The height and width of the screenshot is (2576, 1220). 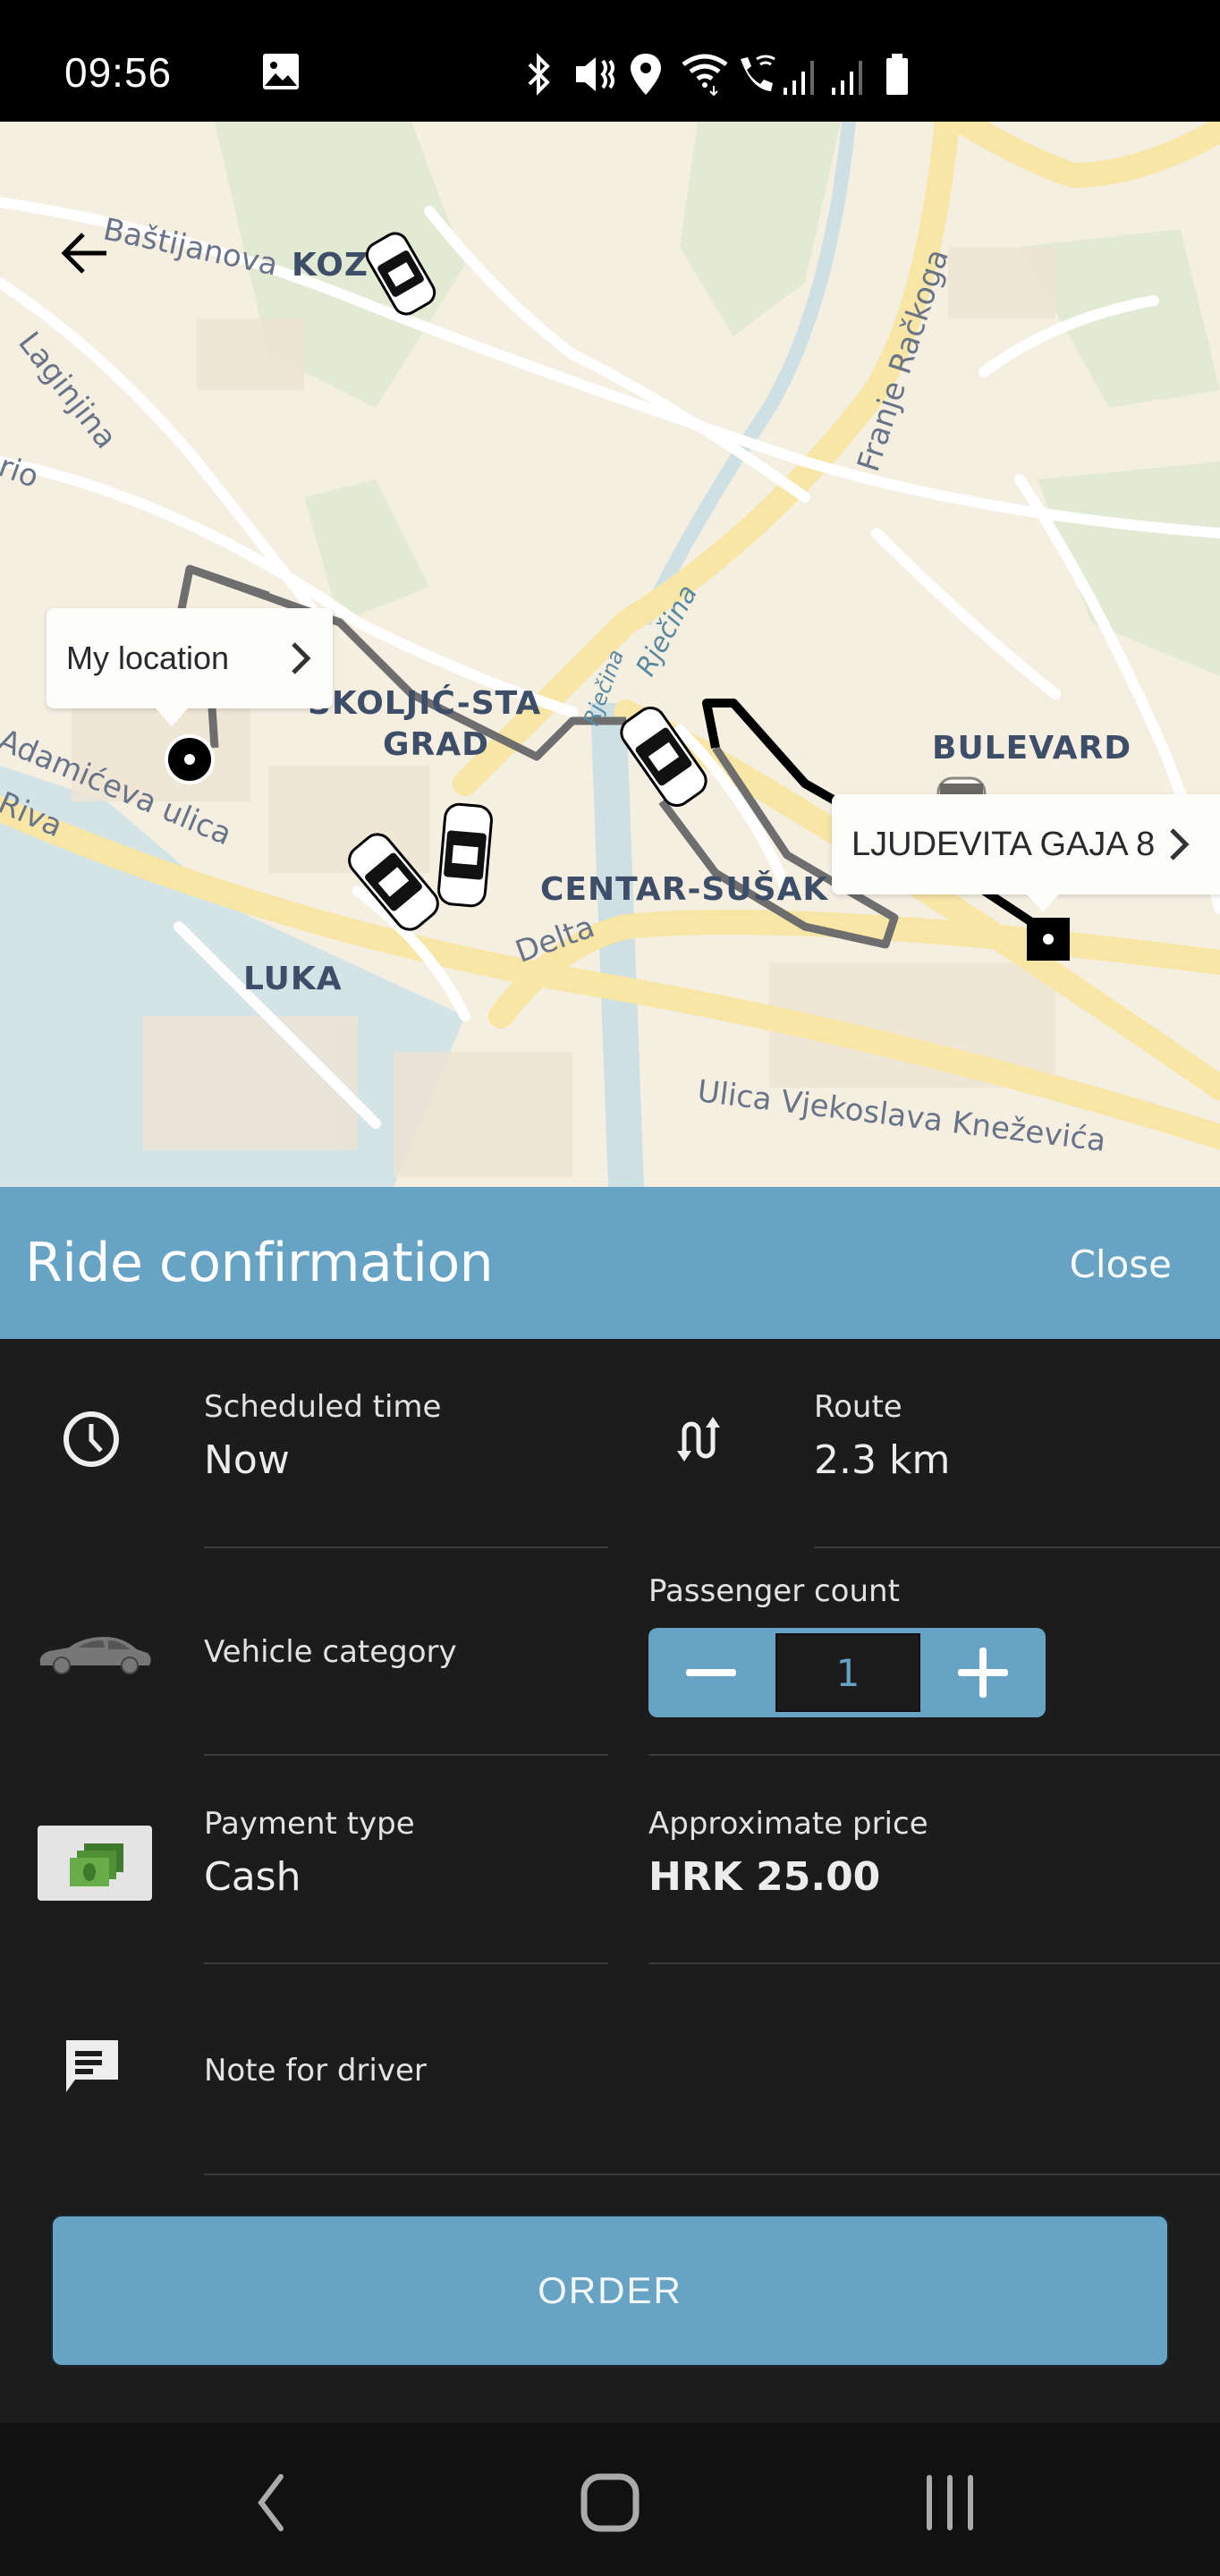 I want to click on taxi-car-marker, so click(x=465, y=855).